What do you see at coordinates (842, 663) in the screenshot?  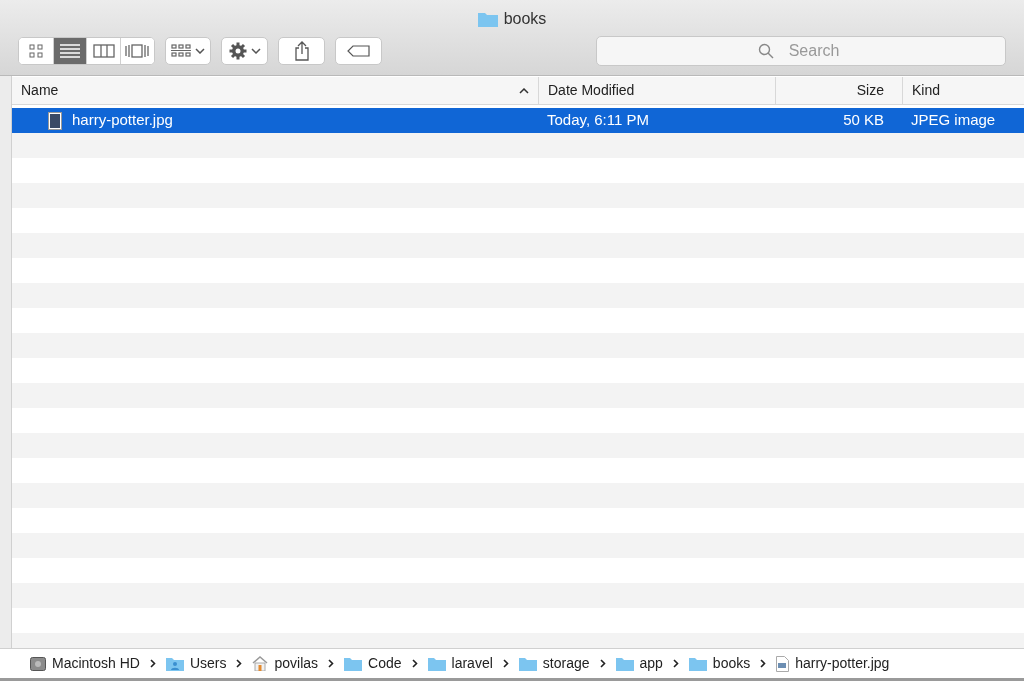 I see `path-item: harry-potter.jpg` at bounding box center [842, 663].